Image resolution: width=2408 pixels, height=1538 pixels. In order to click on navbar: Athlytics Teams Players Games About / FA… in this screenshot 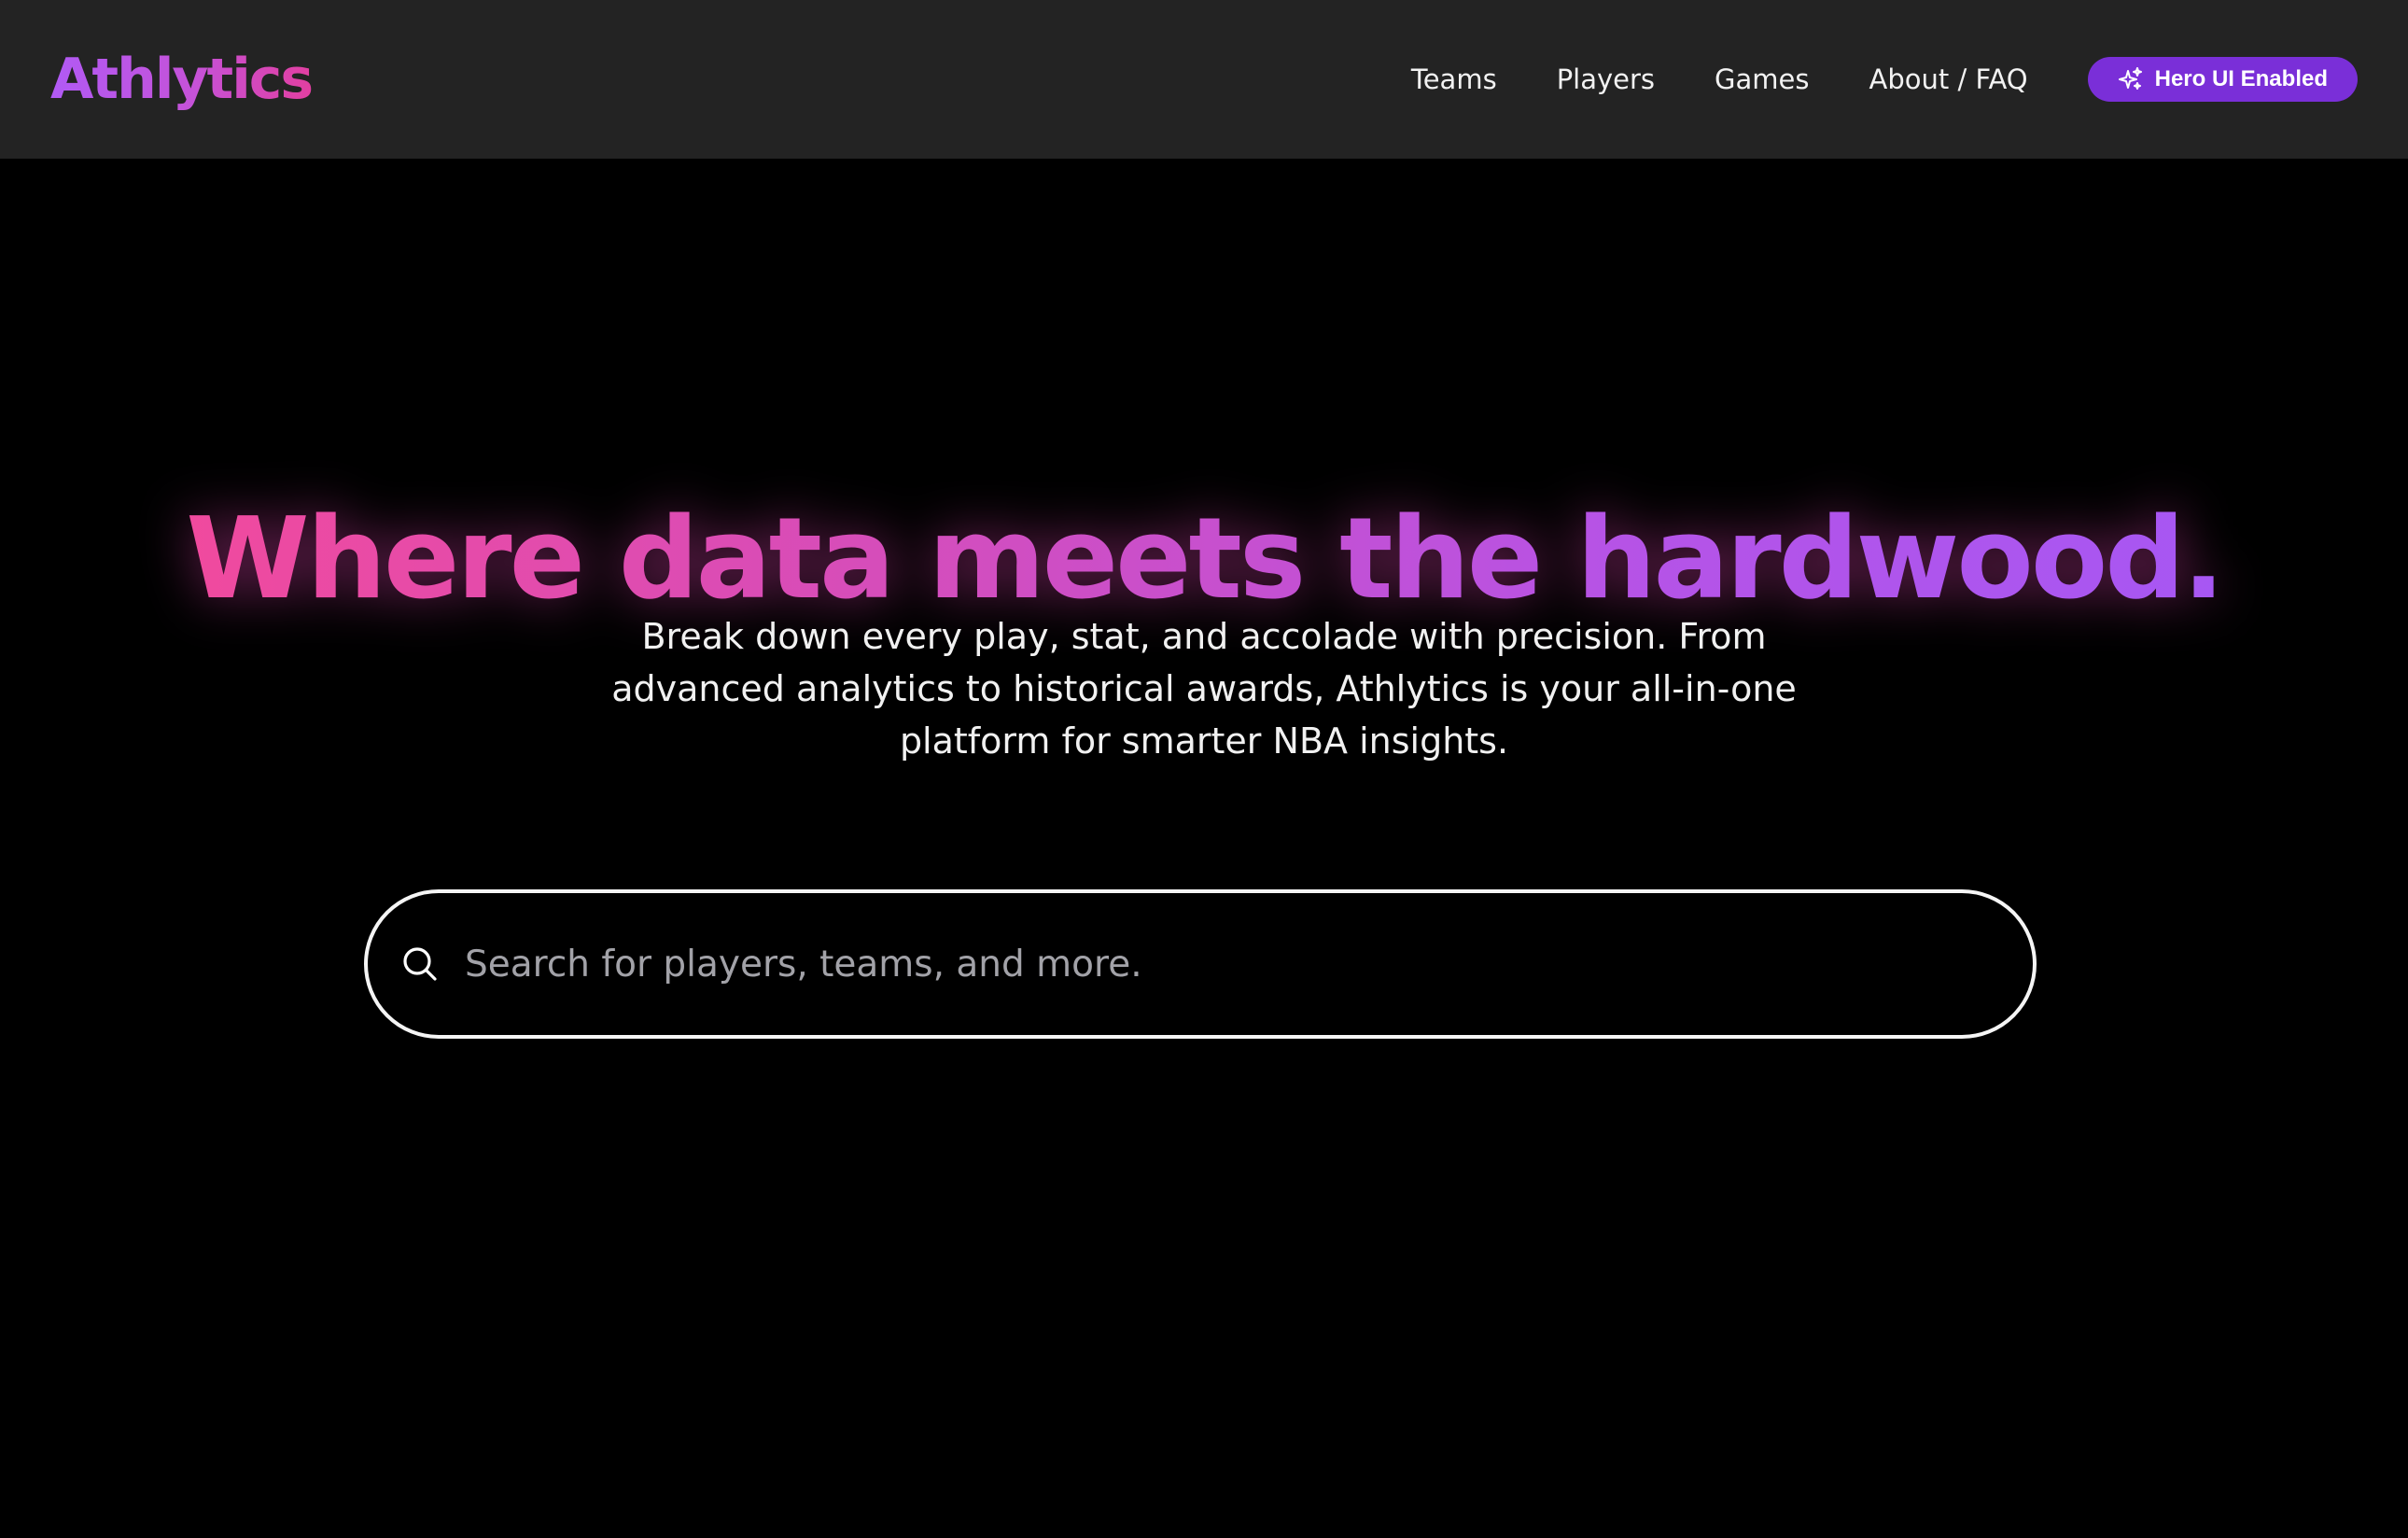, I will do `click(1204, 79)`.